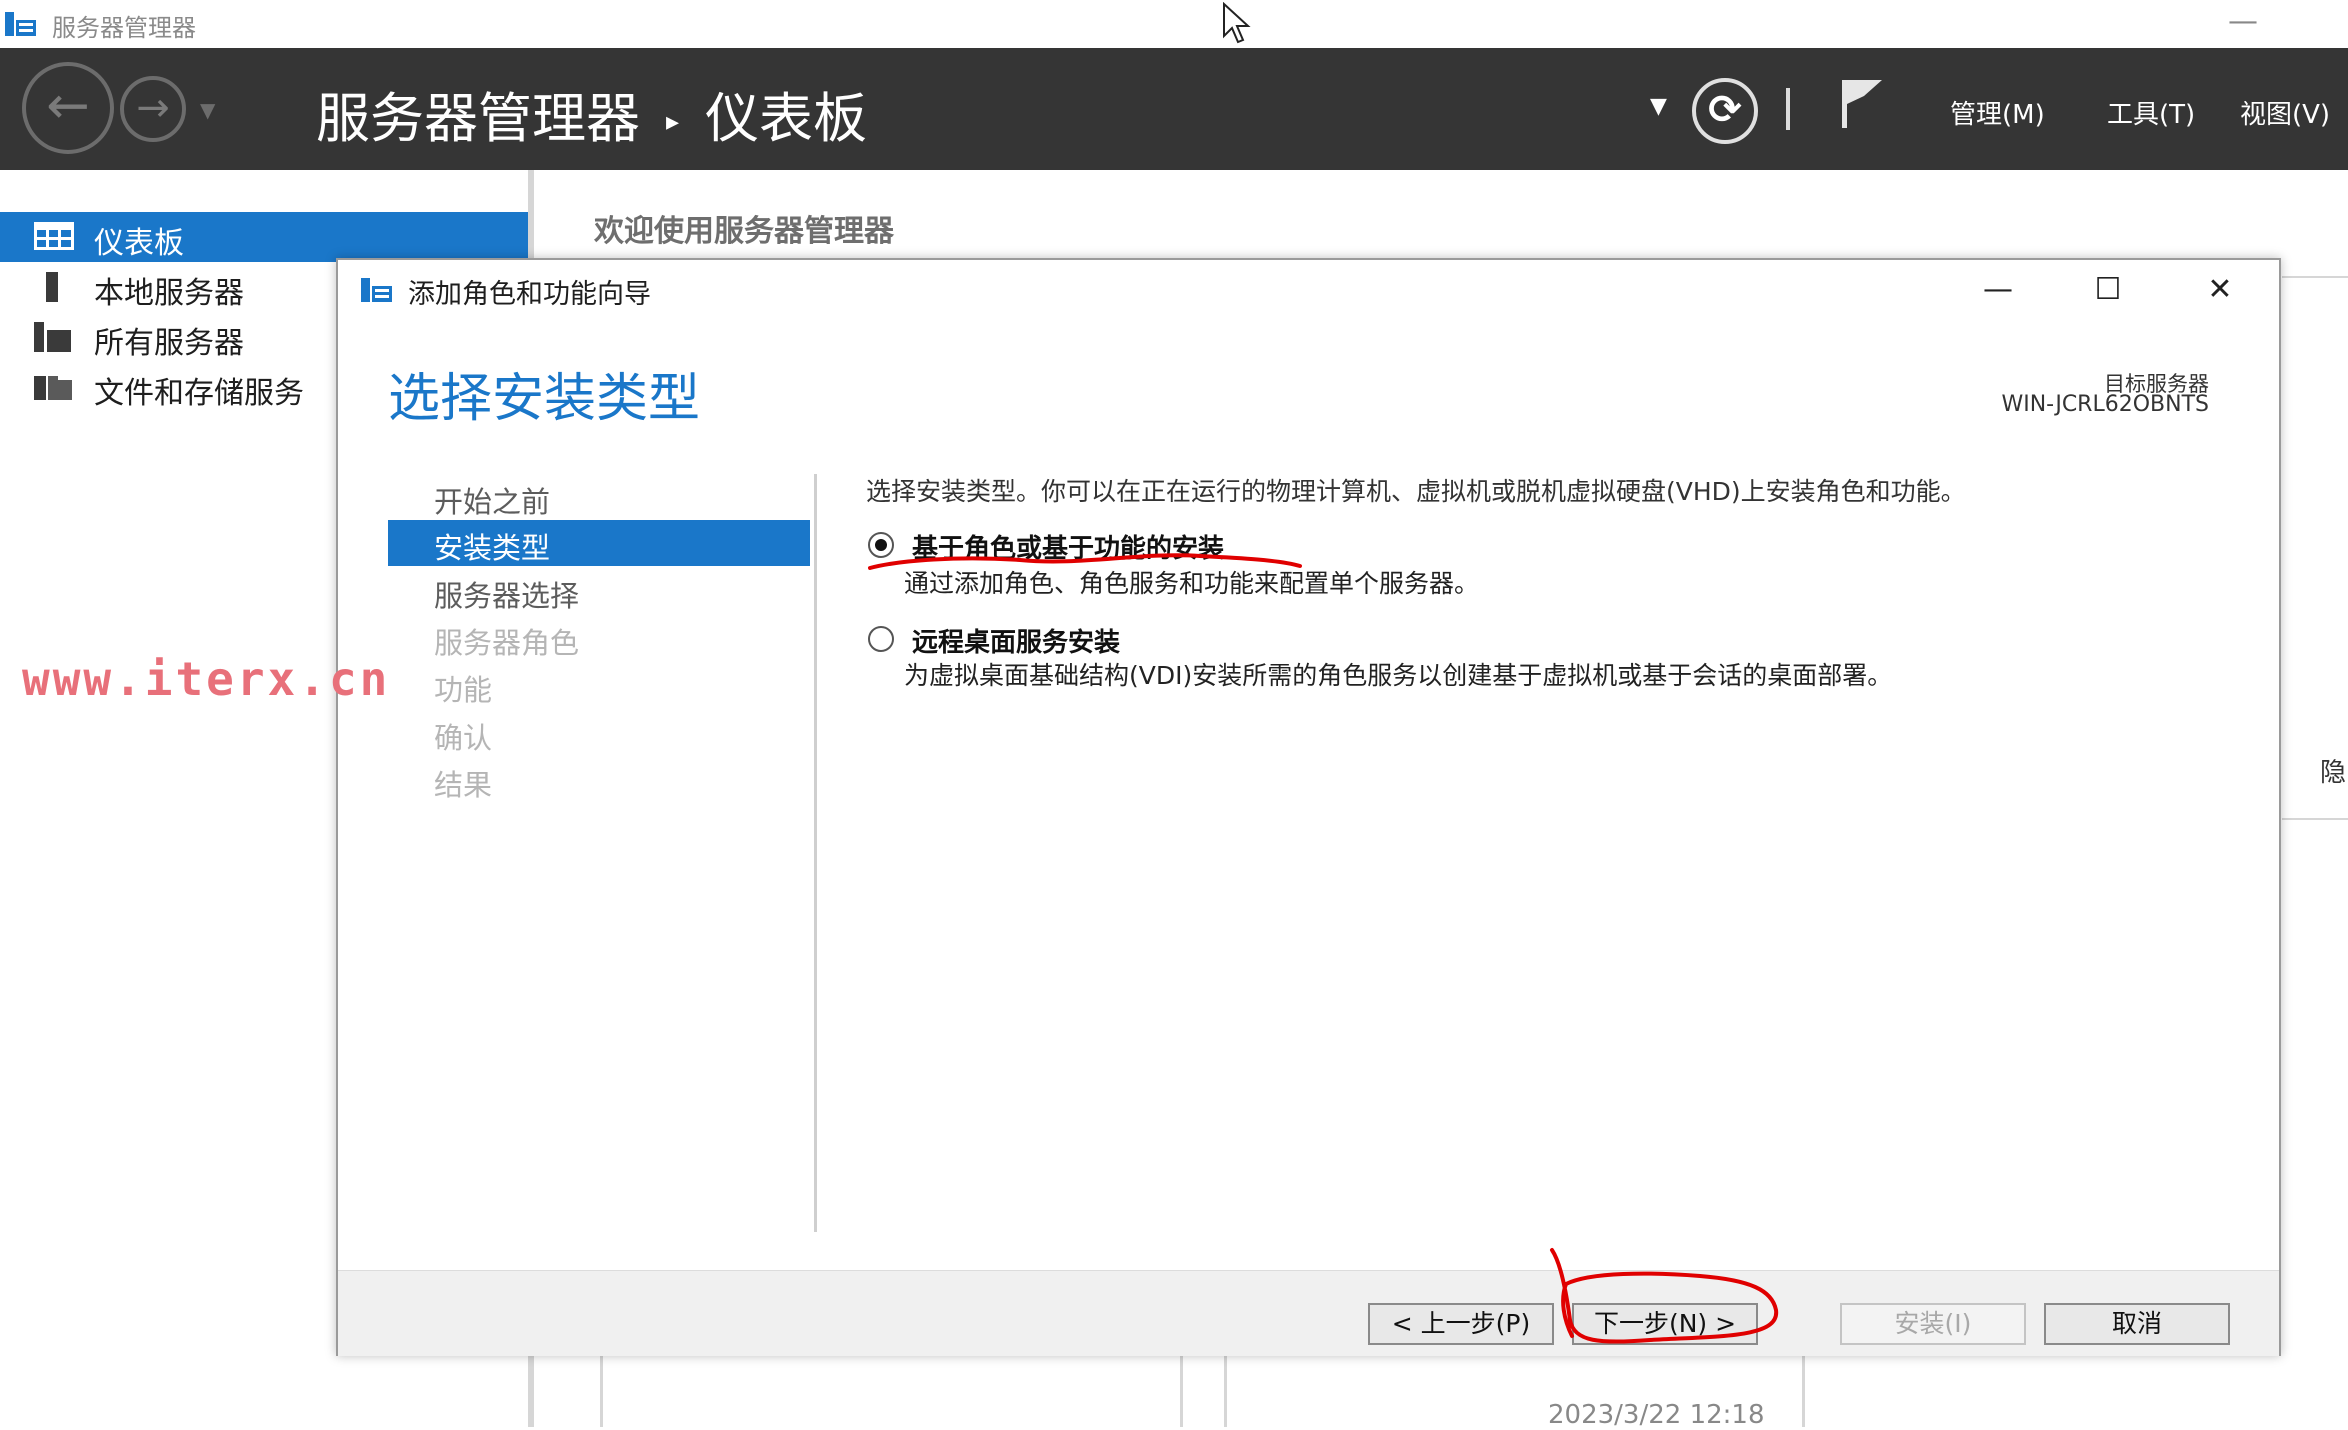 This screenshot has height=1430, width=2348. I want to click on hide-link: 隐, so click(2333, 770).